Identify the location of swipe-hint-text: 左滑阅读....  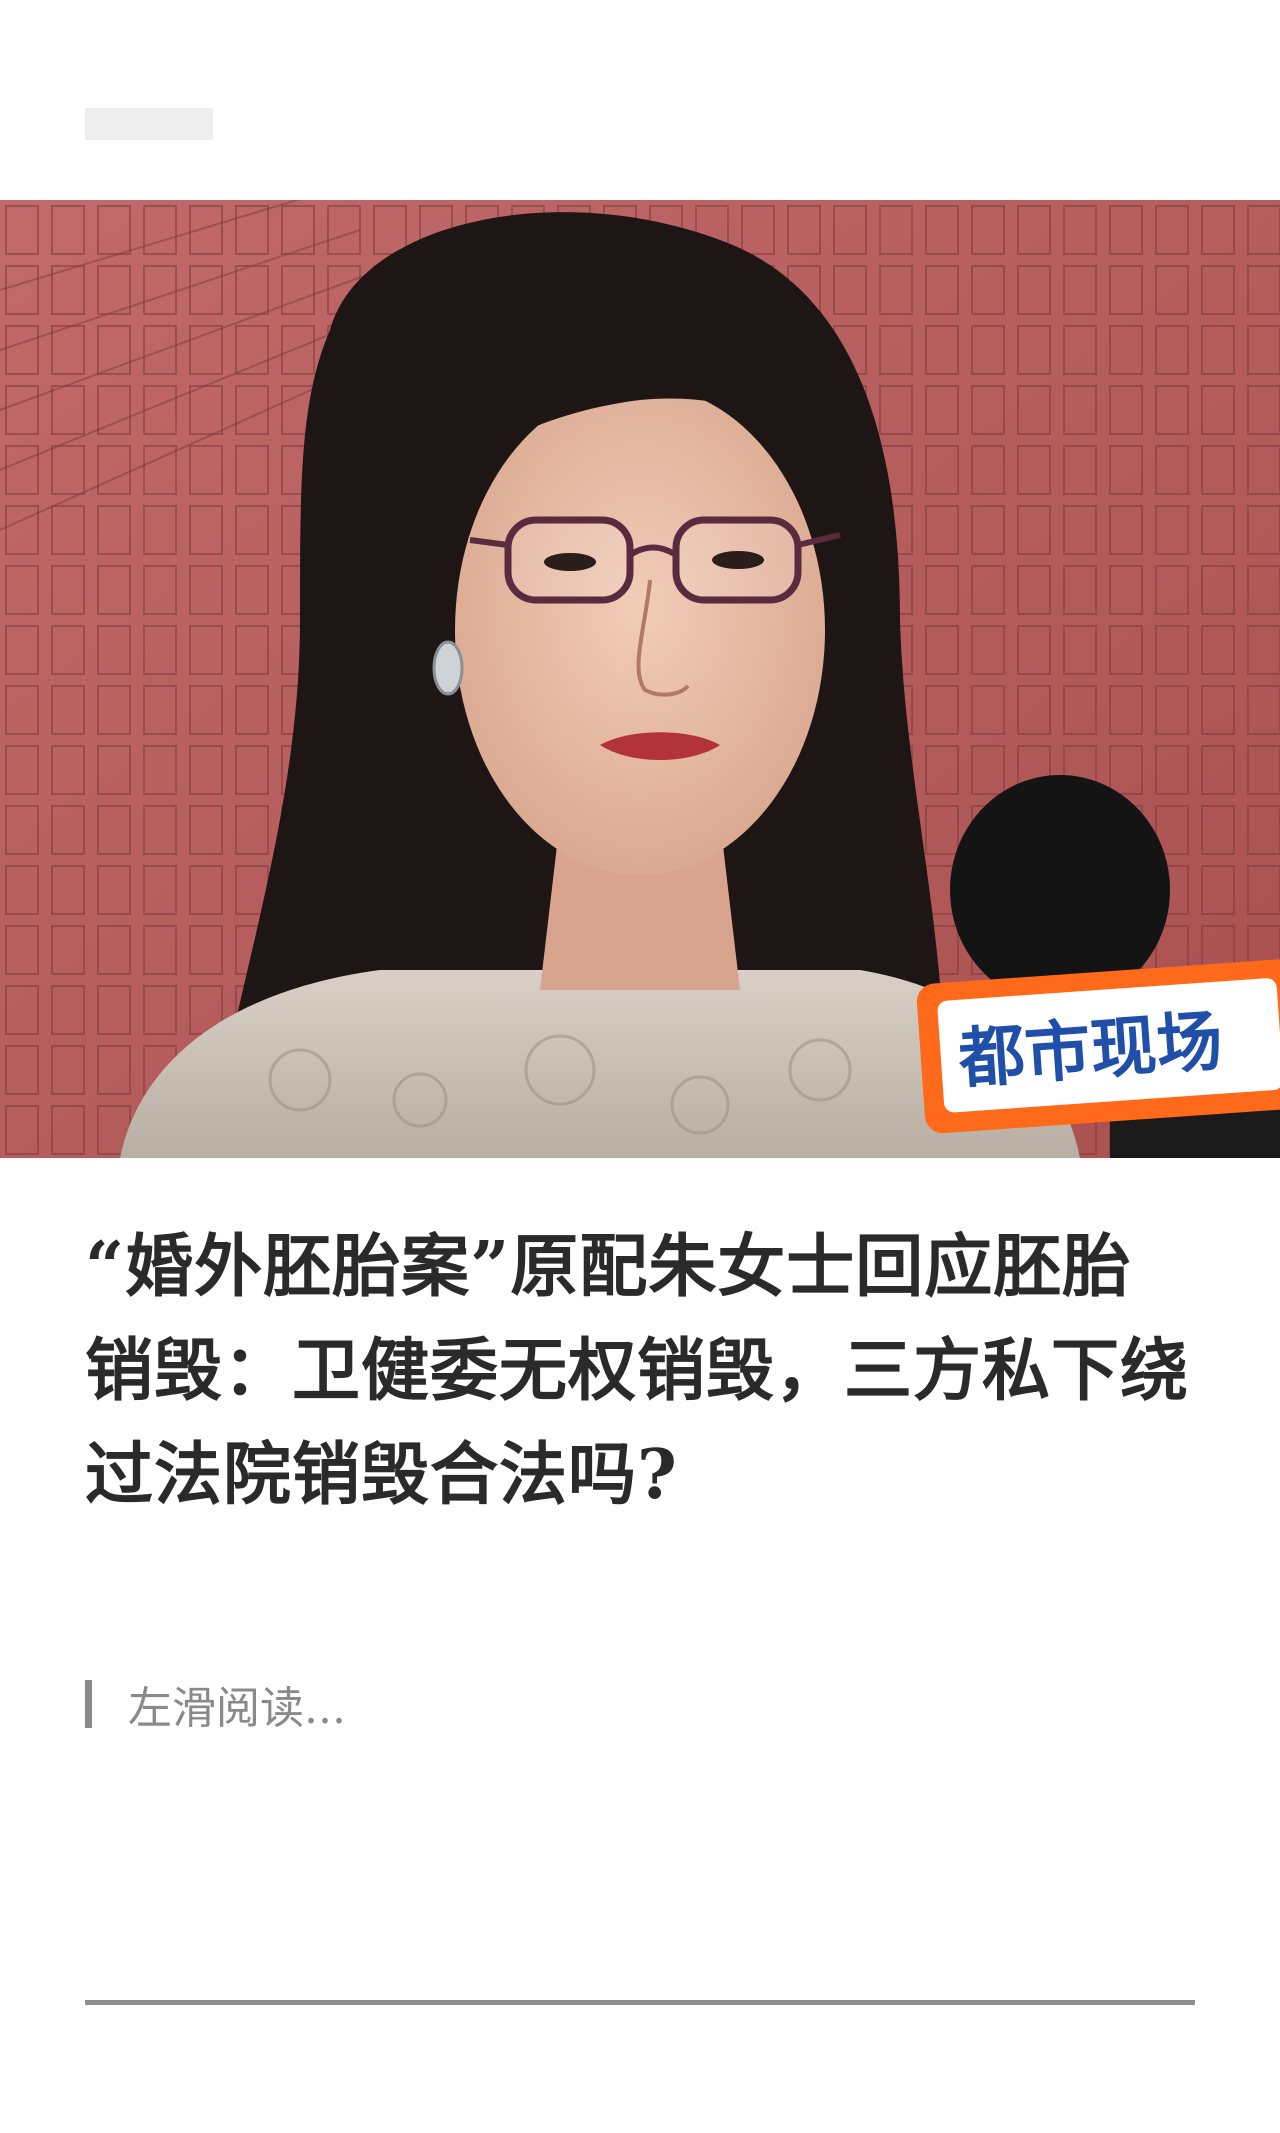
(237, 1708).